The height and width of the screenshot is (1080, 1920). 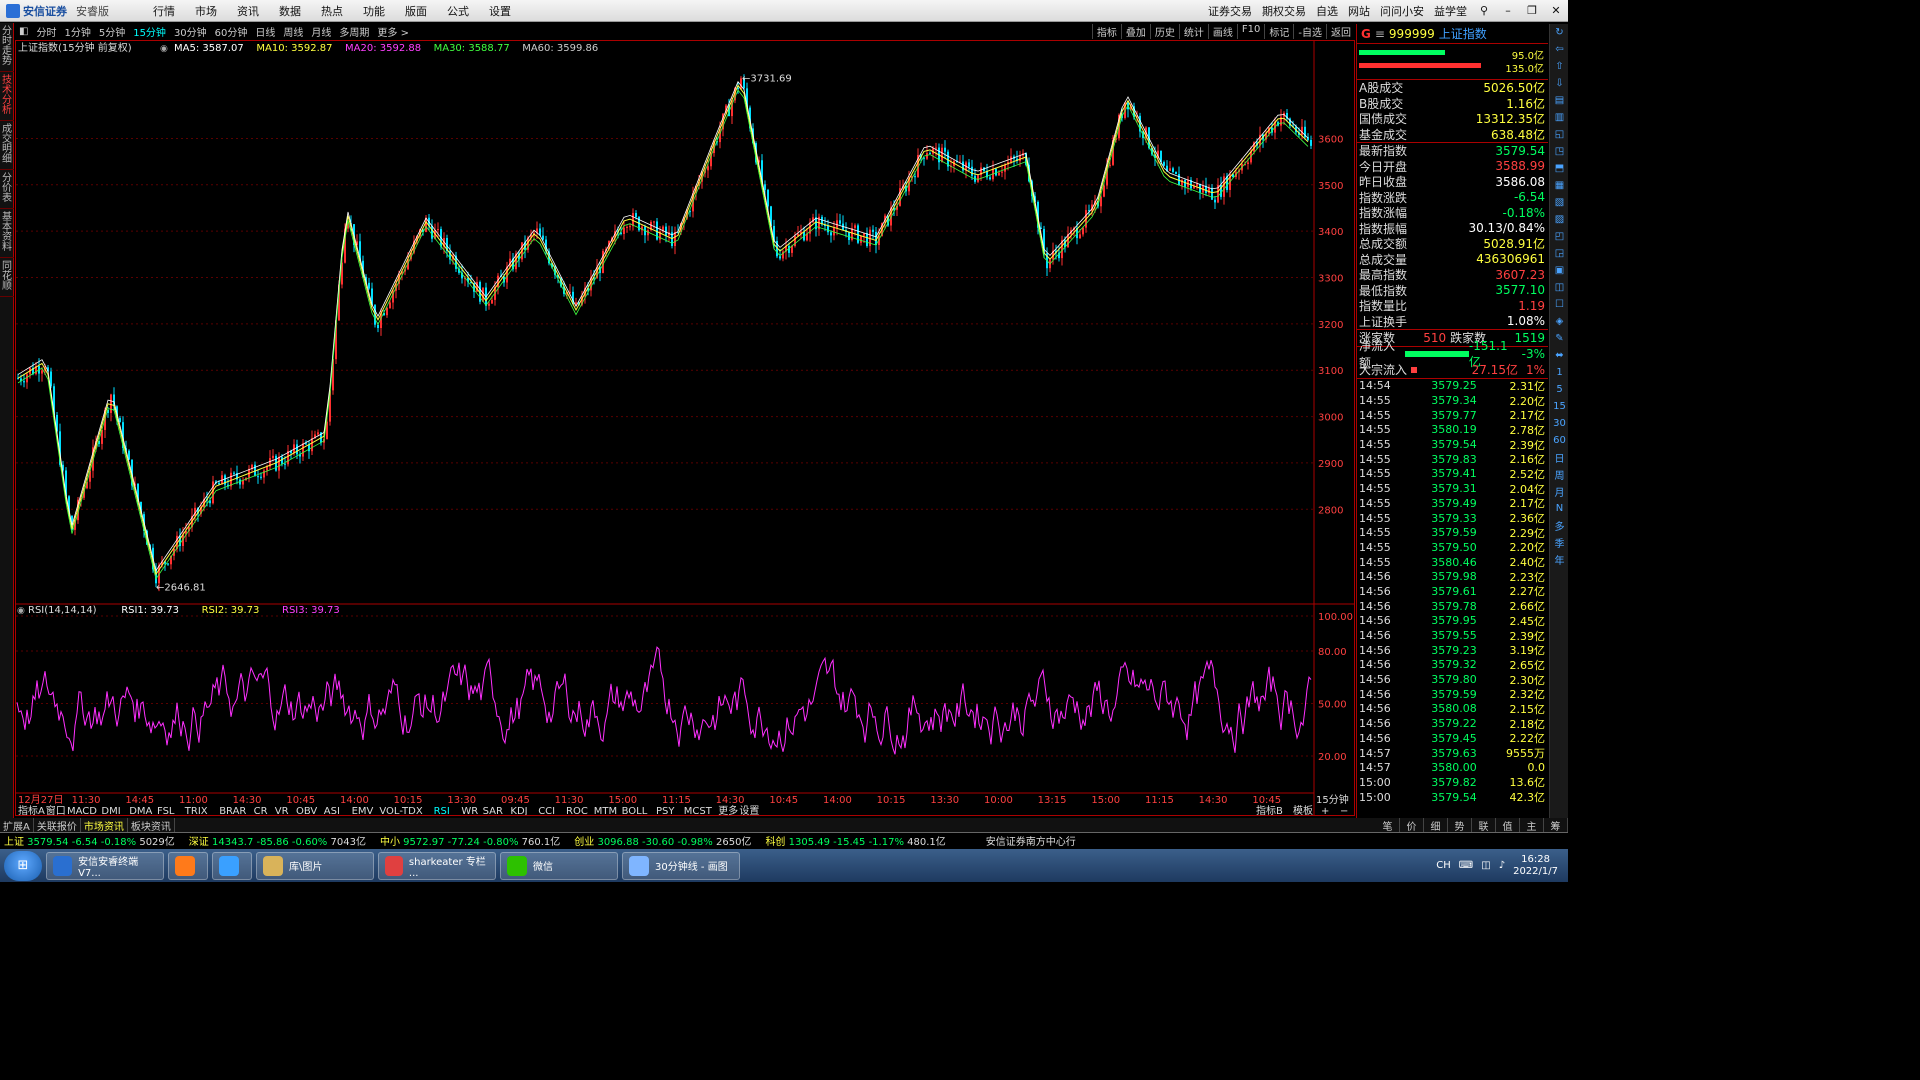 What do you see at coordinates (1559, 389) in the screenshot?
I see `period-shortcut-1: 5` at bounding box center [1559, 389].